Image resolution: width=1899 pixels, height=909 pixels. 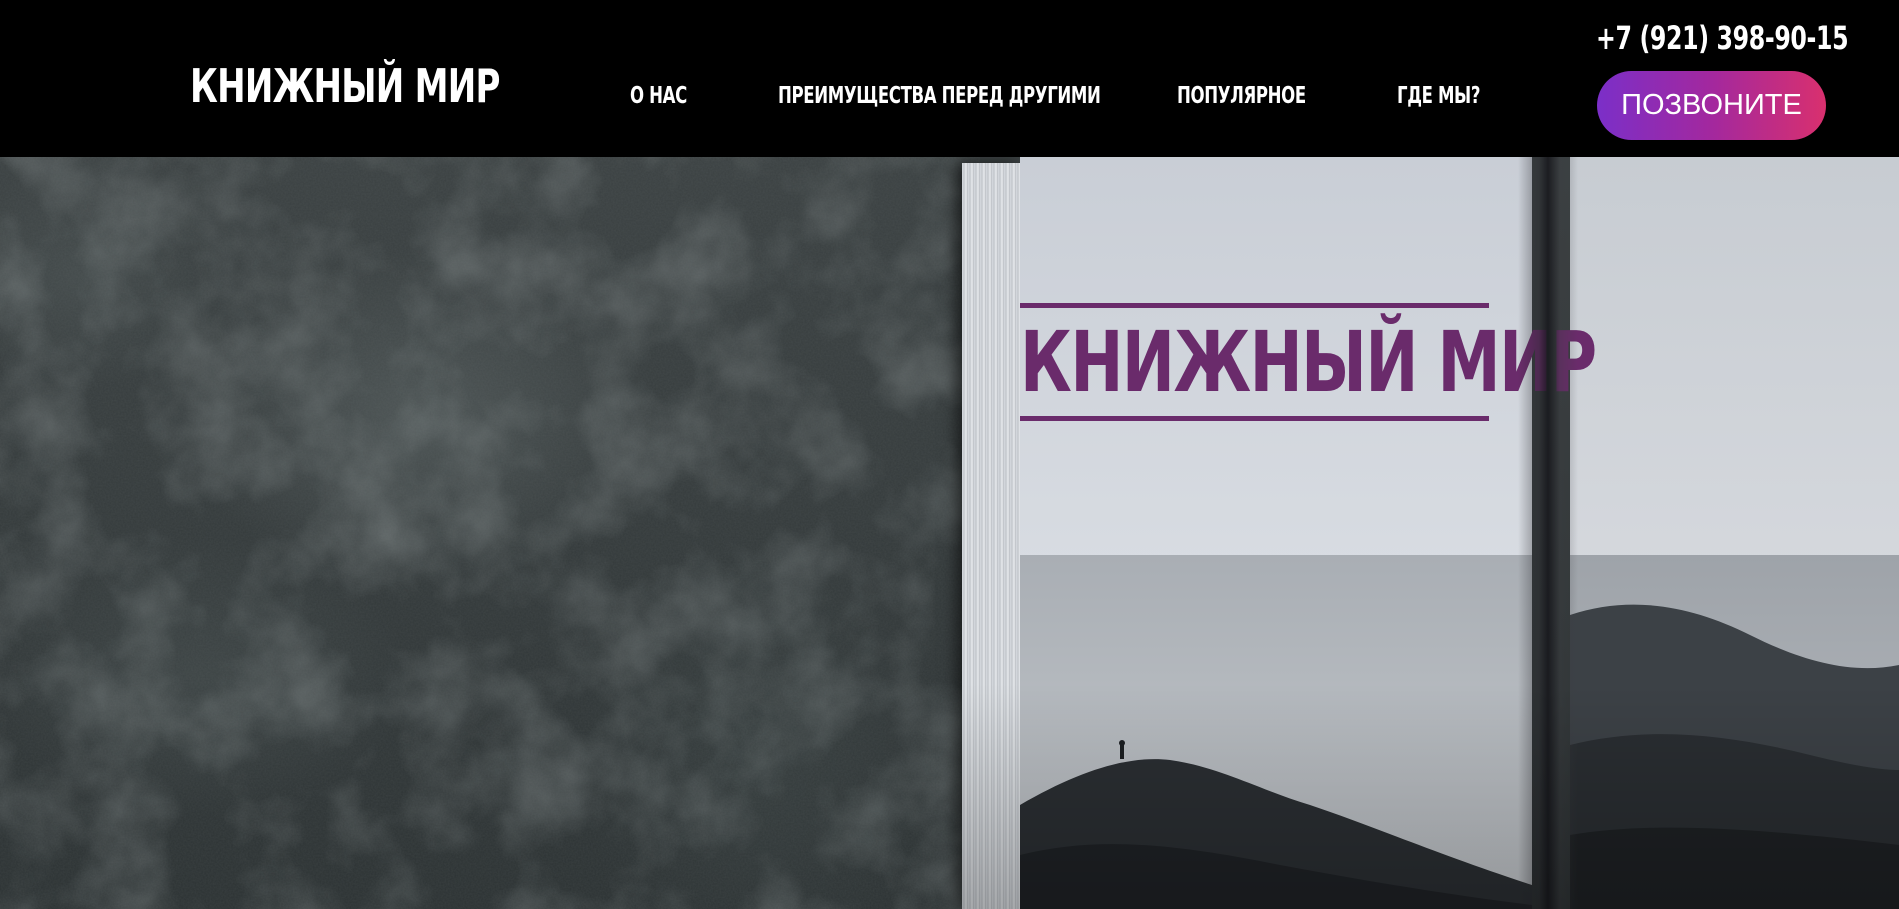 What do you see at coordinates (1276, 732) in the screenshot?
I see `mountain-photo-left` at bounding box center [1276, 732].